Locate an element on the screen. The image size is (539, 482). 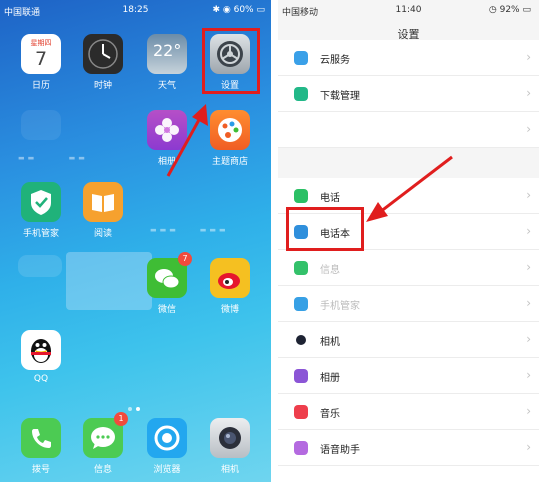
music-icon is located at coordinates (301, 412).